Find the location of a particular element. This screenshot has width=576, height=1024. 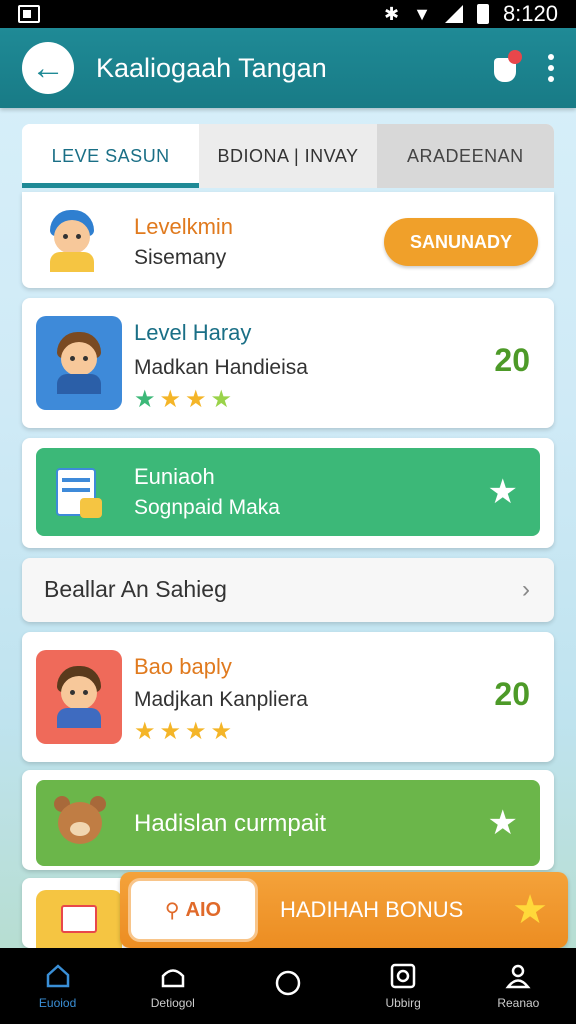

notification-icon is located at coordinates (507, 68).